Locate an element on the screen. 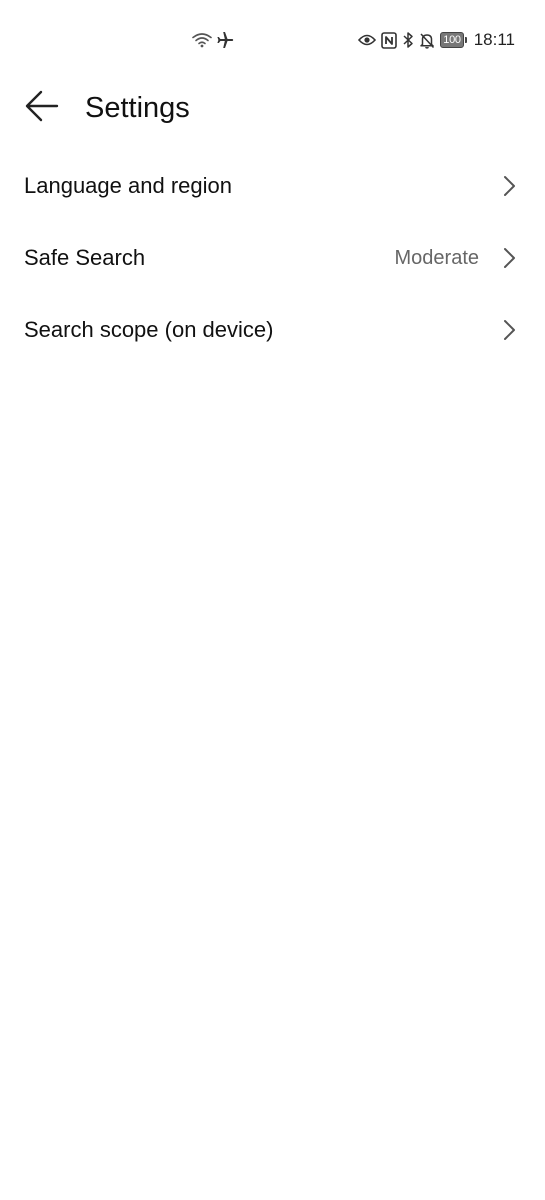 This screenshot has height=1200, width=545. settings-item-label: Language and region is located at coordinates (128, 185).